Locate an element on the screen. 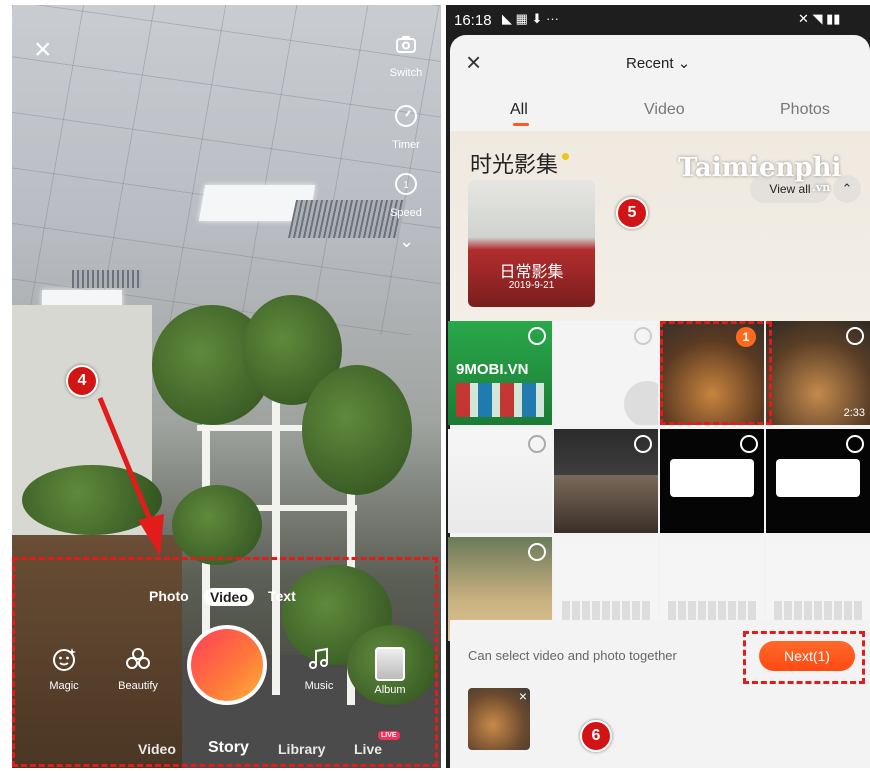  status-time: 16:18 is located at coordinates (473, 20).